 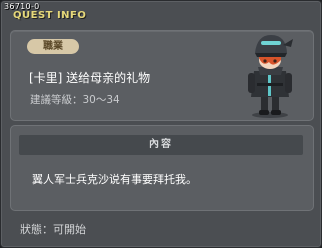 I want to click on recommended-level: 建議等級：30～34, so click(x=75, y=100).